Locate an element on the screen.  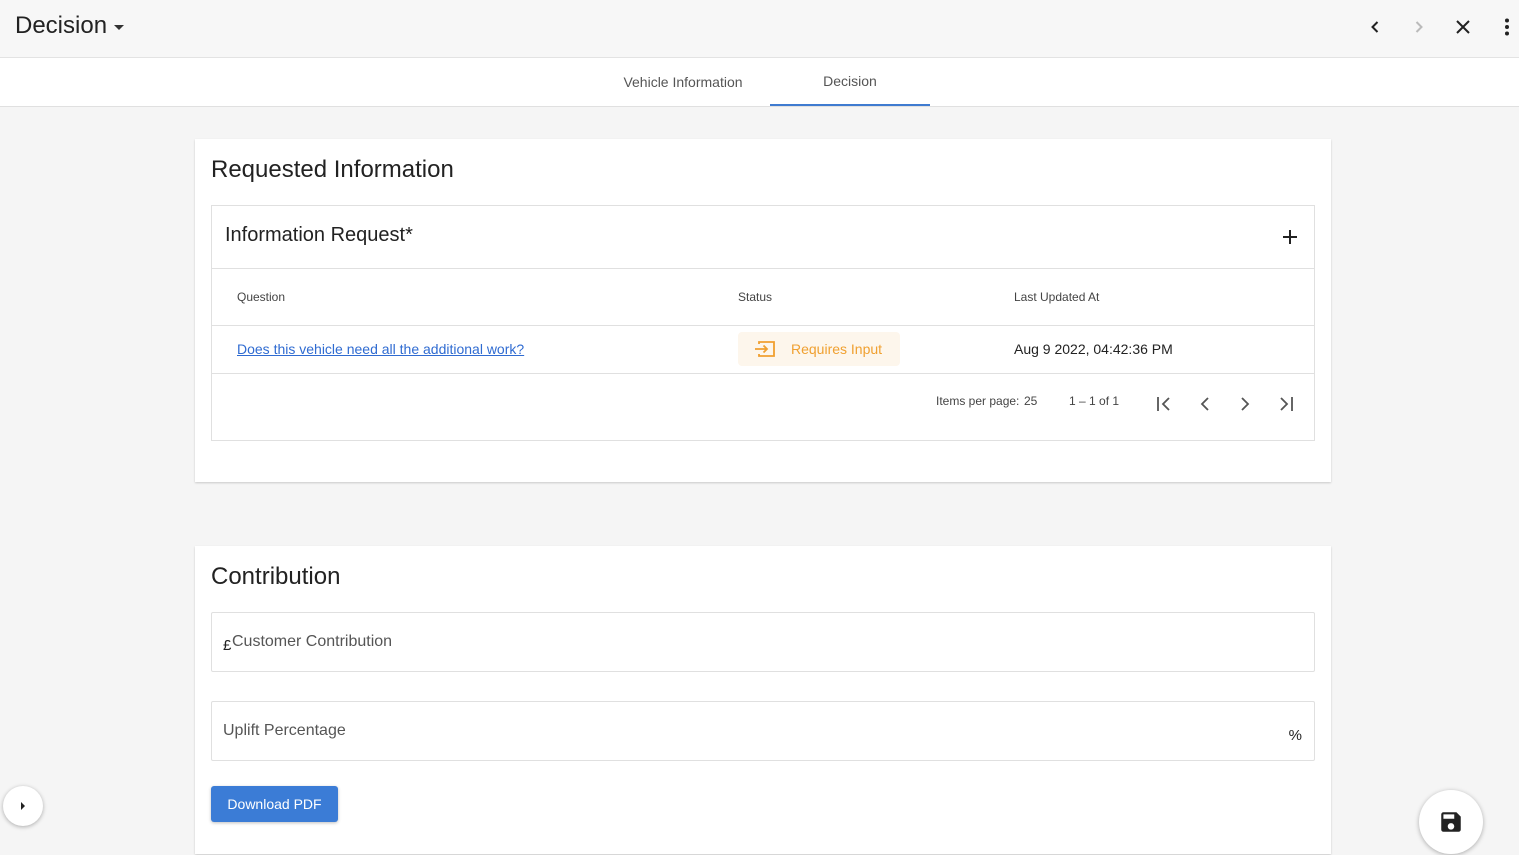
items-per-page-select: 25 is located at coordinates (1030, 401).